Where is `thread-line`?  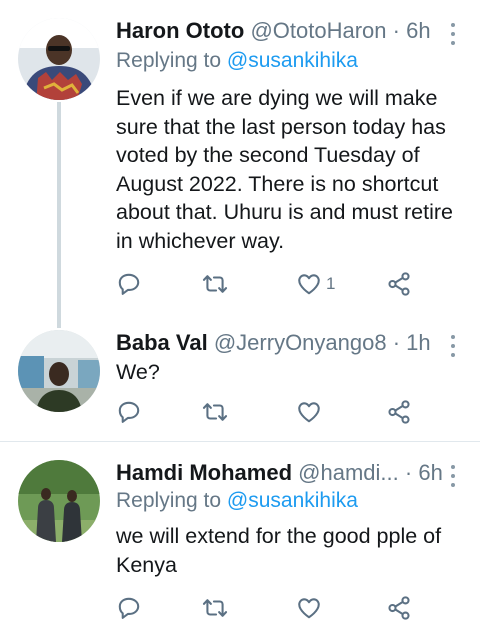
thread-line is located at coordinates (59, 215).